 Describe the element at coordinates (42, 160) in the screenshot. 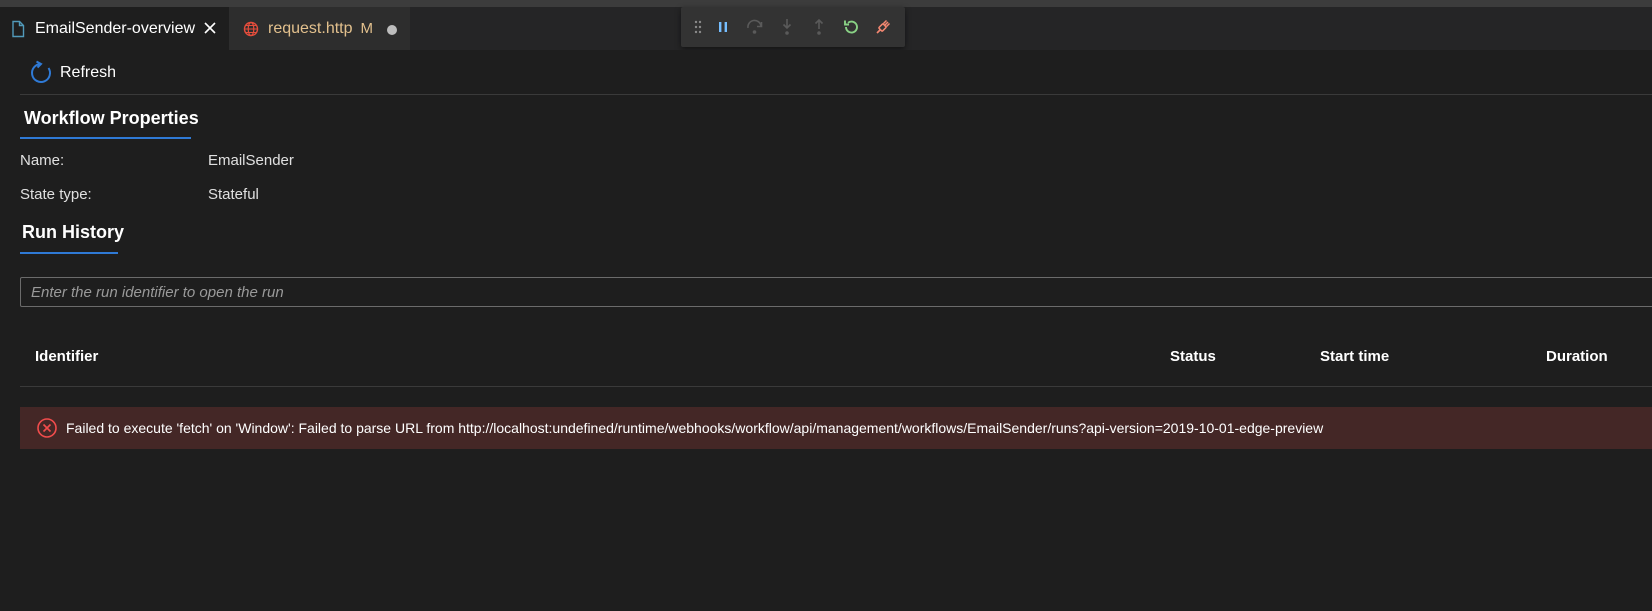

I see `name-label: Name:` at that location.